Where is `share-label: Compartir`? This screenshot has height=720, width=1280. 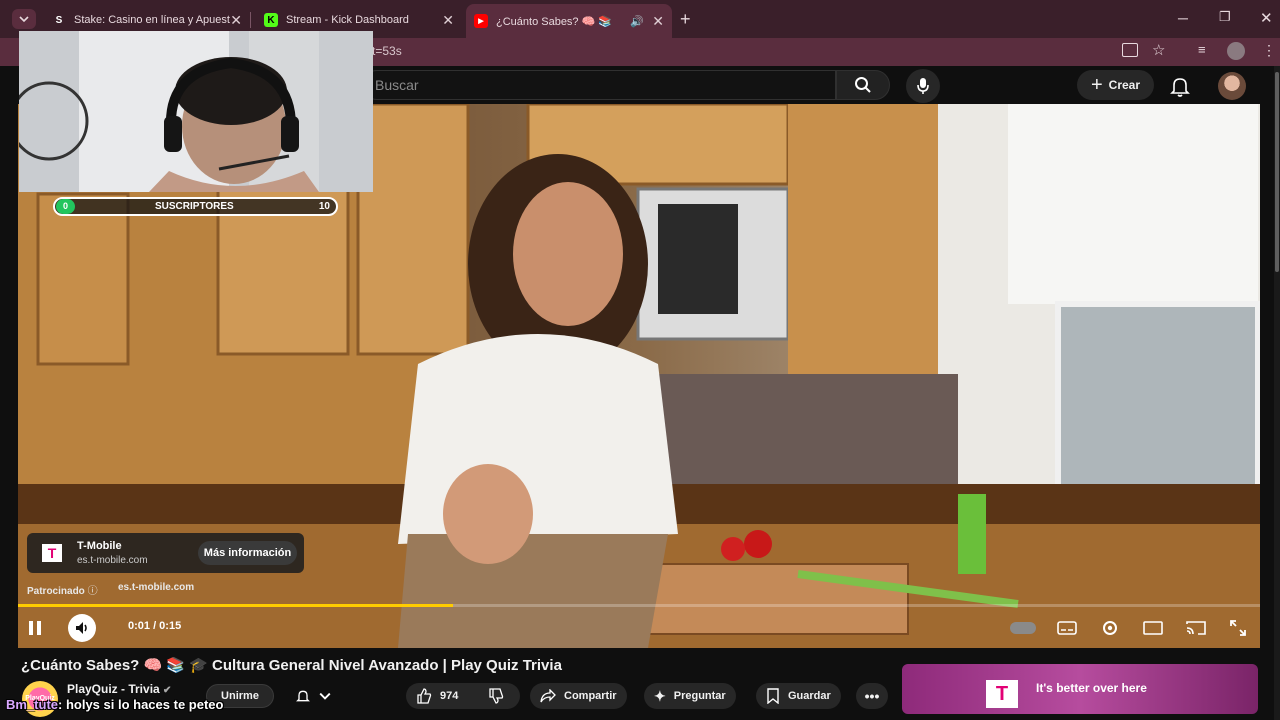 share-label: Compartir is located at coordinates (590, 696).